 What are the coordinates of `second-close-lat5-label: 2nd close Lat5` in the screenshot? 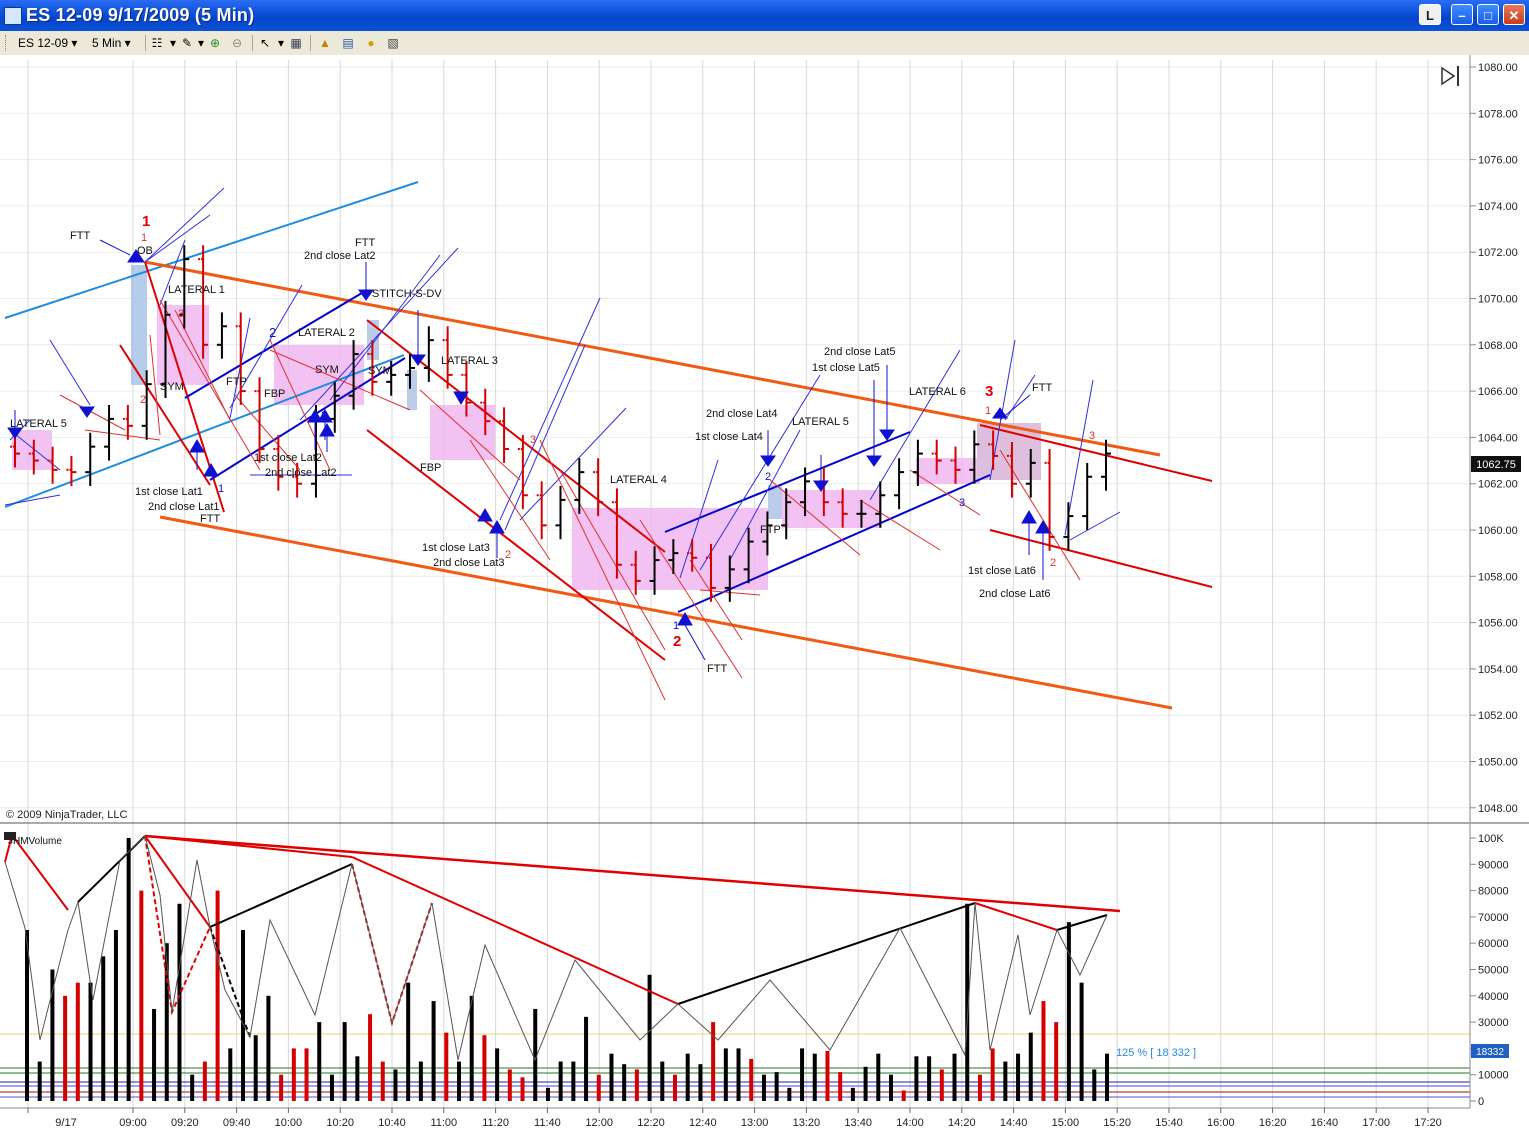 It's located at (860, 352).